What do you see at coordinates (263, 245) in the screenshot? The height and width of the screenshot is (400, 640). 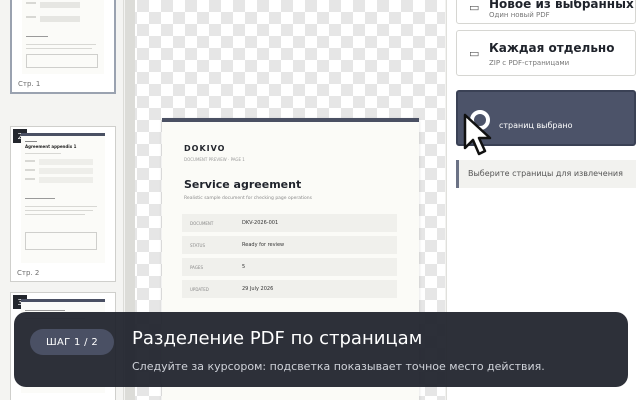 I see `field-value: Ready for review` at bounding box center [263, 245].